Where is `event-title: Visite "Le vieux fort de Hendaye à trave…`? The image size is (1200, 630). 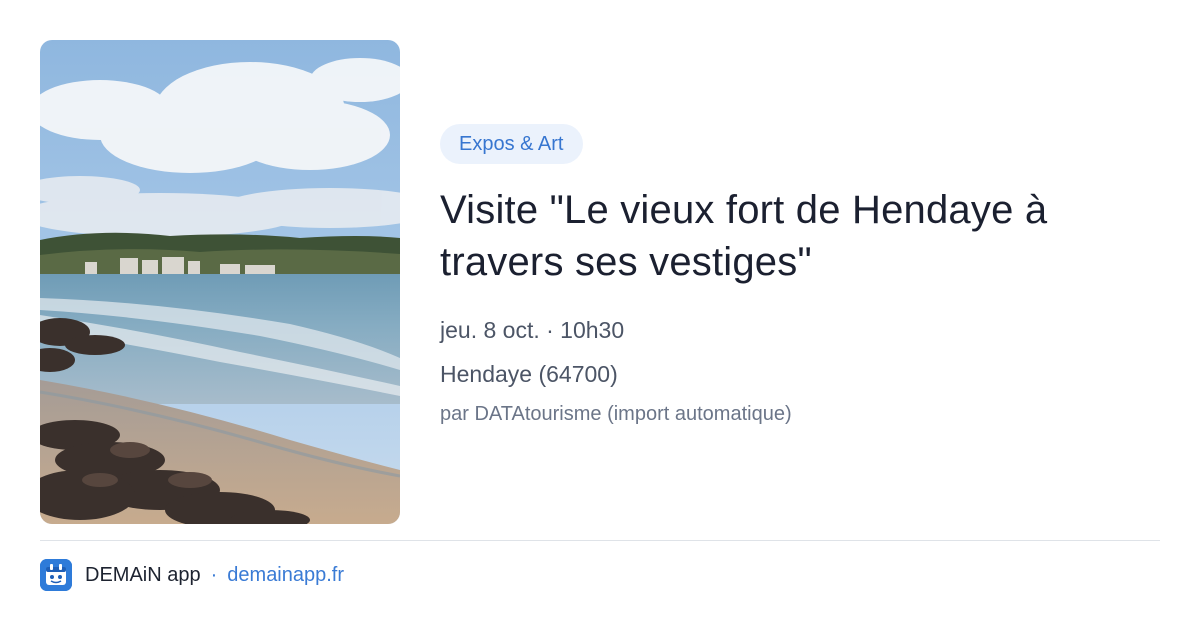 event-title: Visite "Le vieux fort de Hendaye à trave… is located at coordinates (800, 236).